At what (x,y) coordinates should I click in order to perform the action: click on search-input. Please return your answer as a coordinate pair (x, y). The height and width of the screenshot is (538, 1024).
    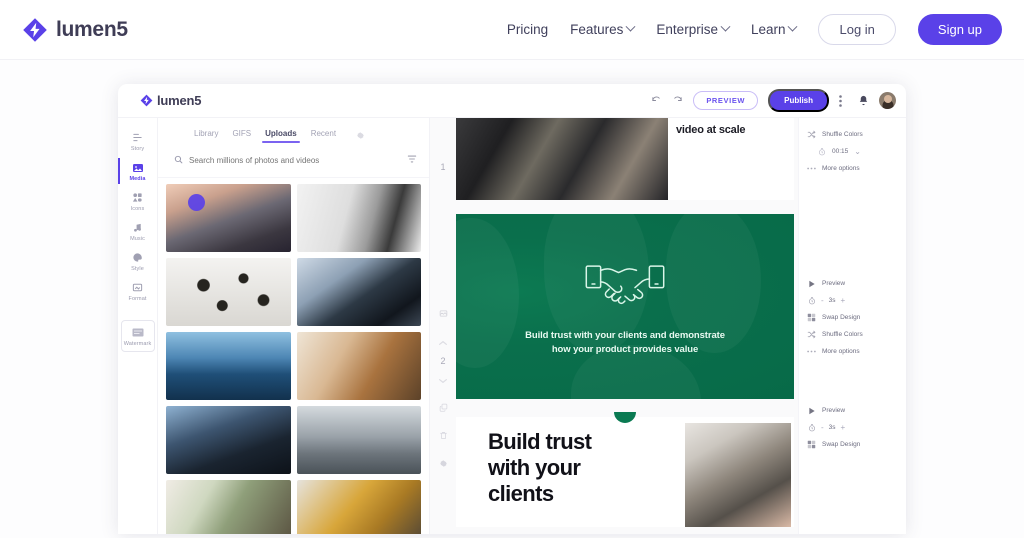
    Looking at the image, I should click on (295, 160).